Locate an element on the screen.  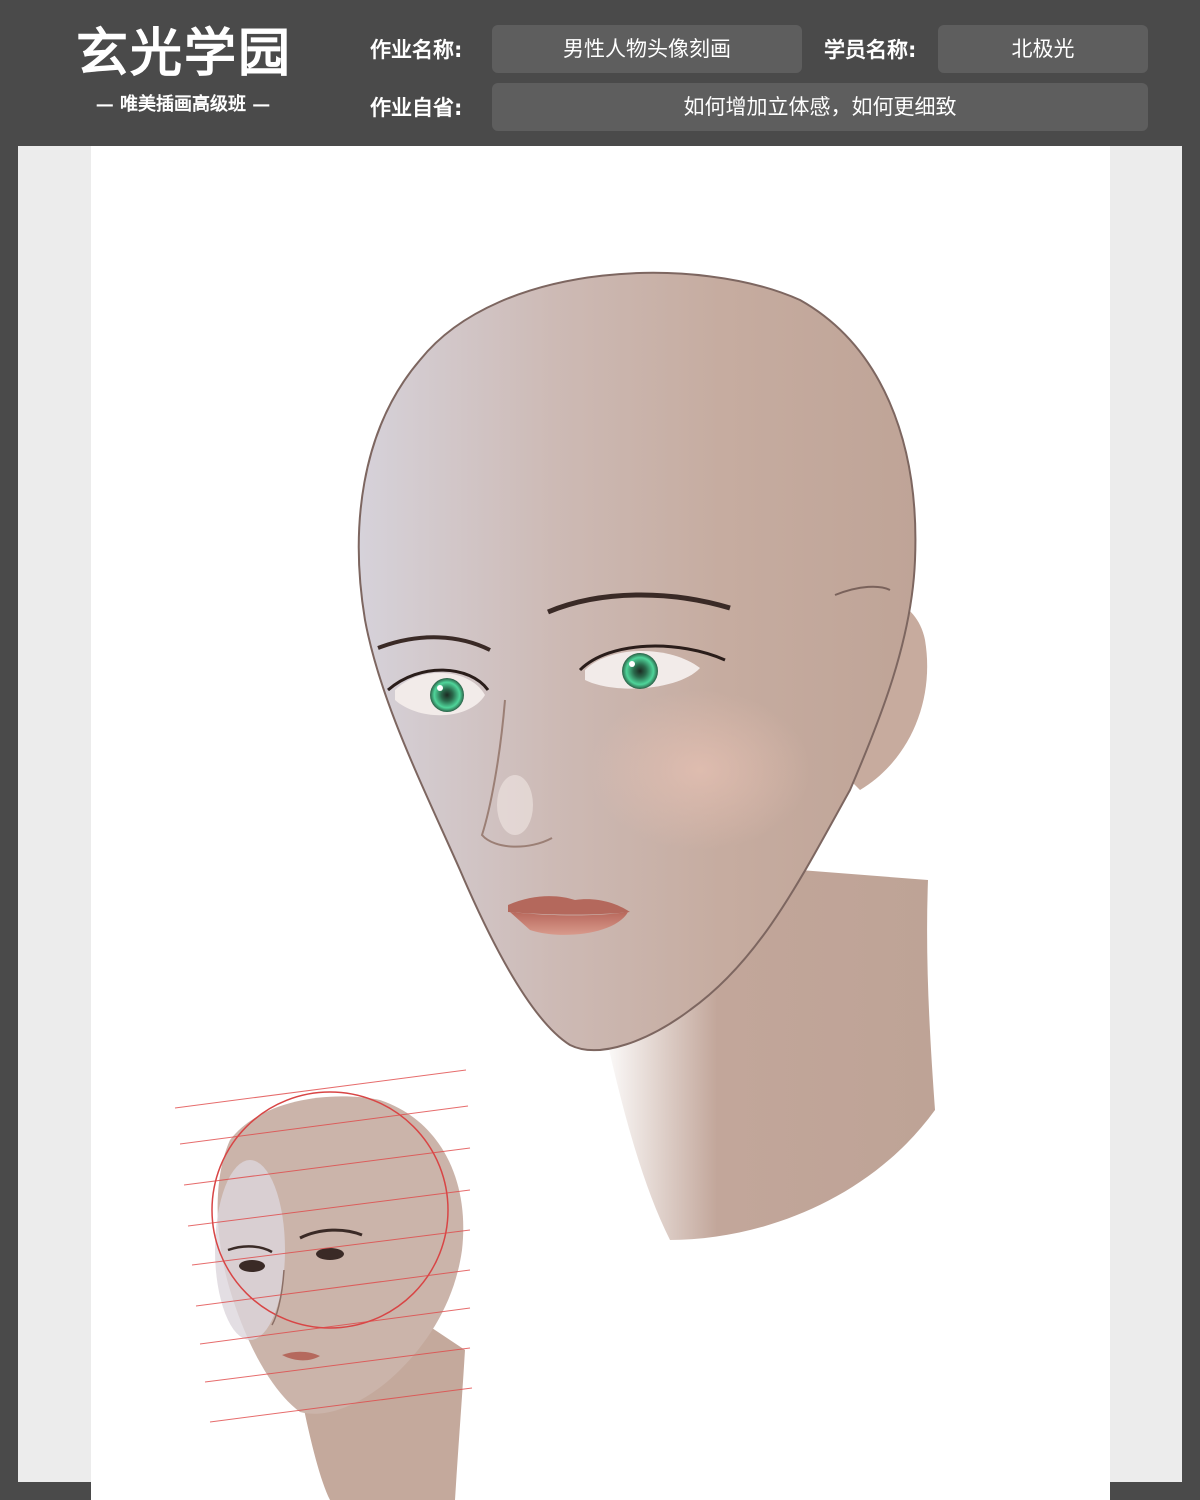
right-iris is located at coordinates (640, 671).